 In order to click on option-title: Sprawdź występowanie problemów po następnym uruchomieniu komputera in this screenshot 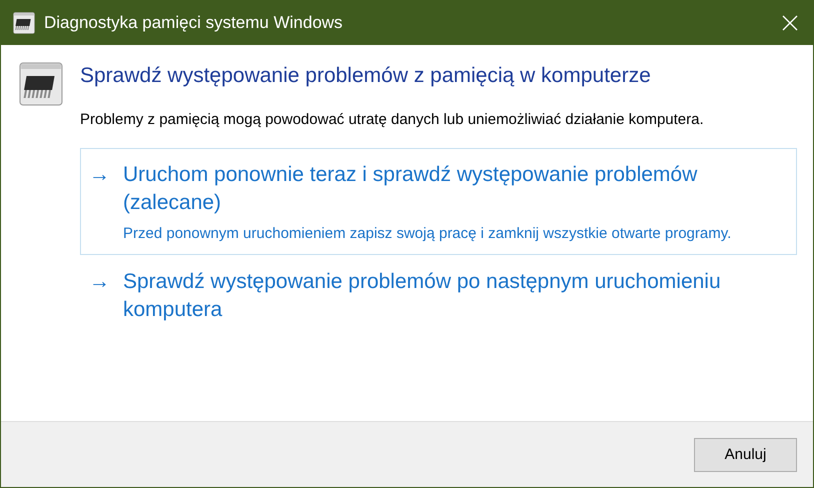, I will do `click(422, 296)`.